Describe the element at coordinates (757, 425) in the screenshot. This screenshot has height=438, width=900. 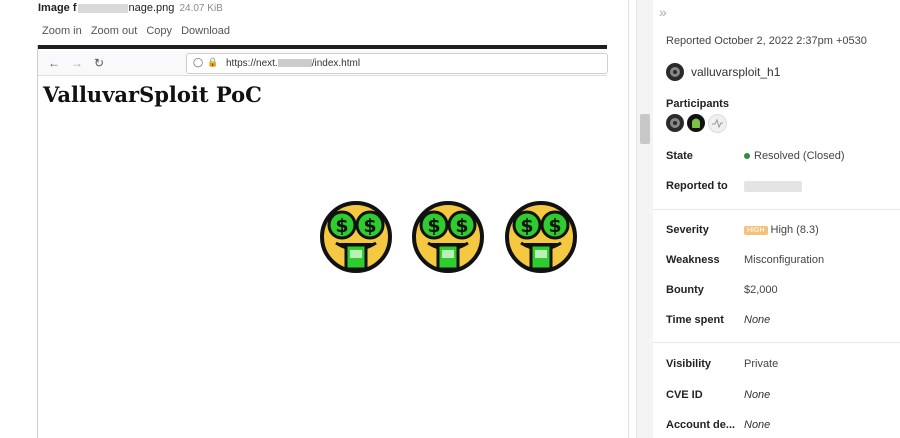
I see `account-details-value: None` at that location.